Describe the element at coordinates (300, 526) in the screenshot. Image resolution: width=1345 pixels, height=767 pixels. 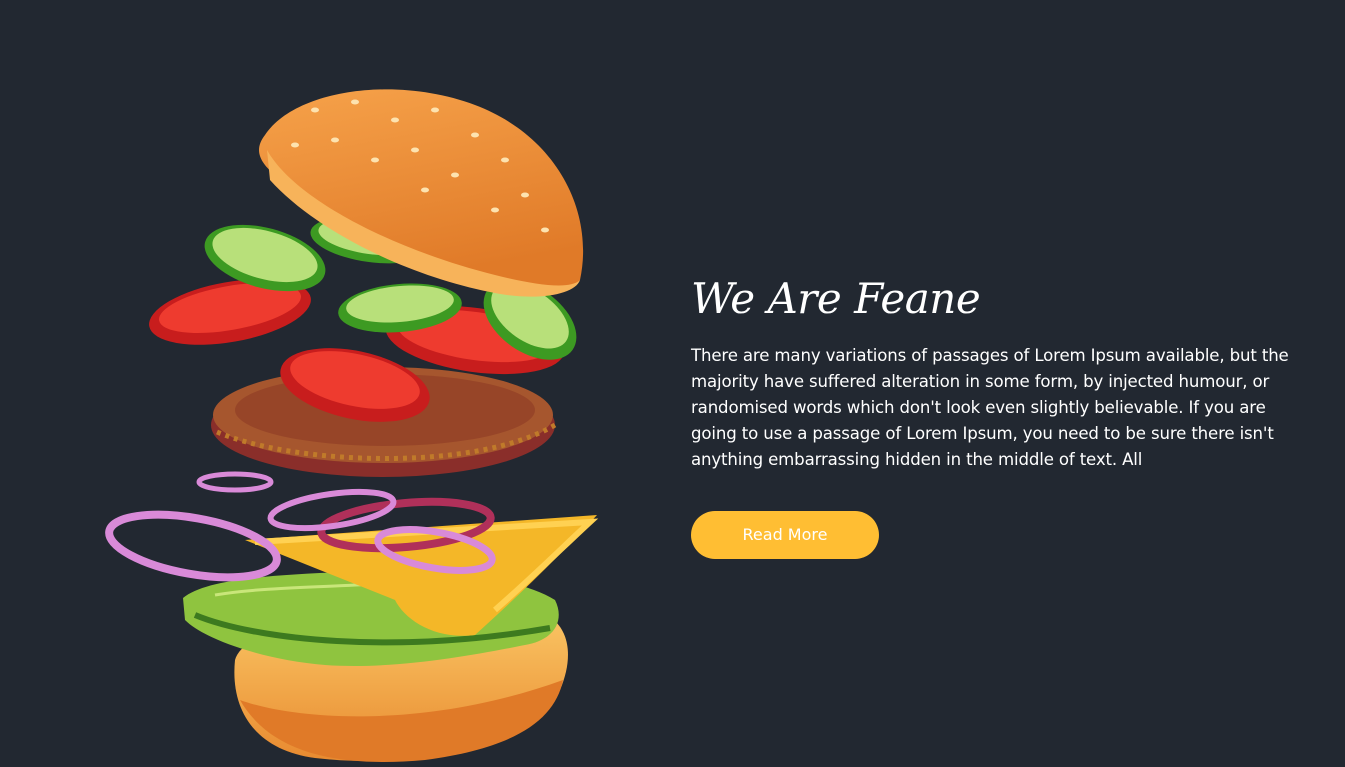
I see `onion-rings` at that location.